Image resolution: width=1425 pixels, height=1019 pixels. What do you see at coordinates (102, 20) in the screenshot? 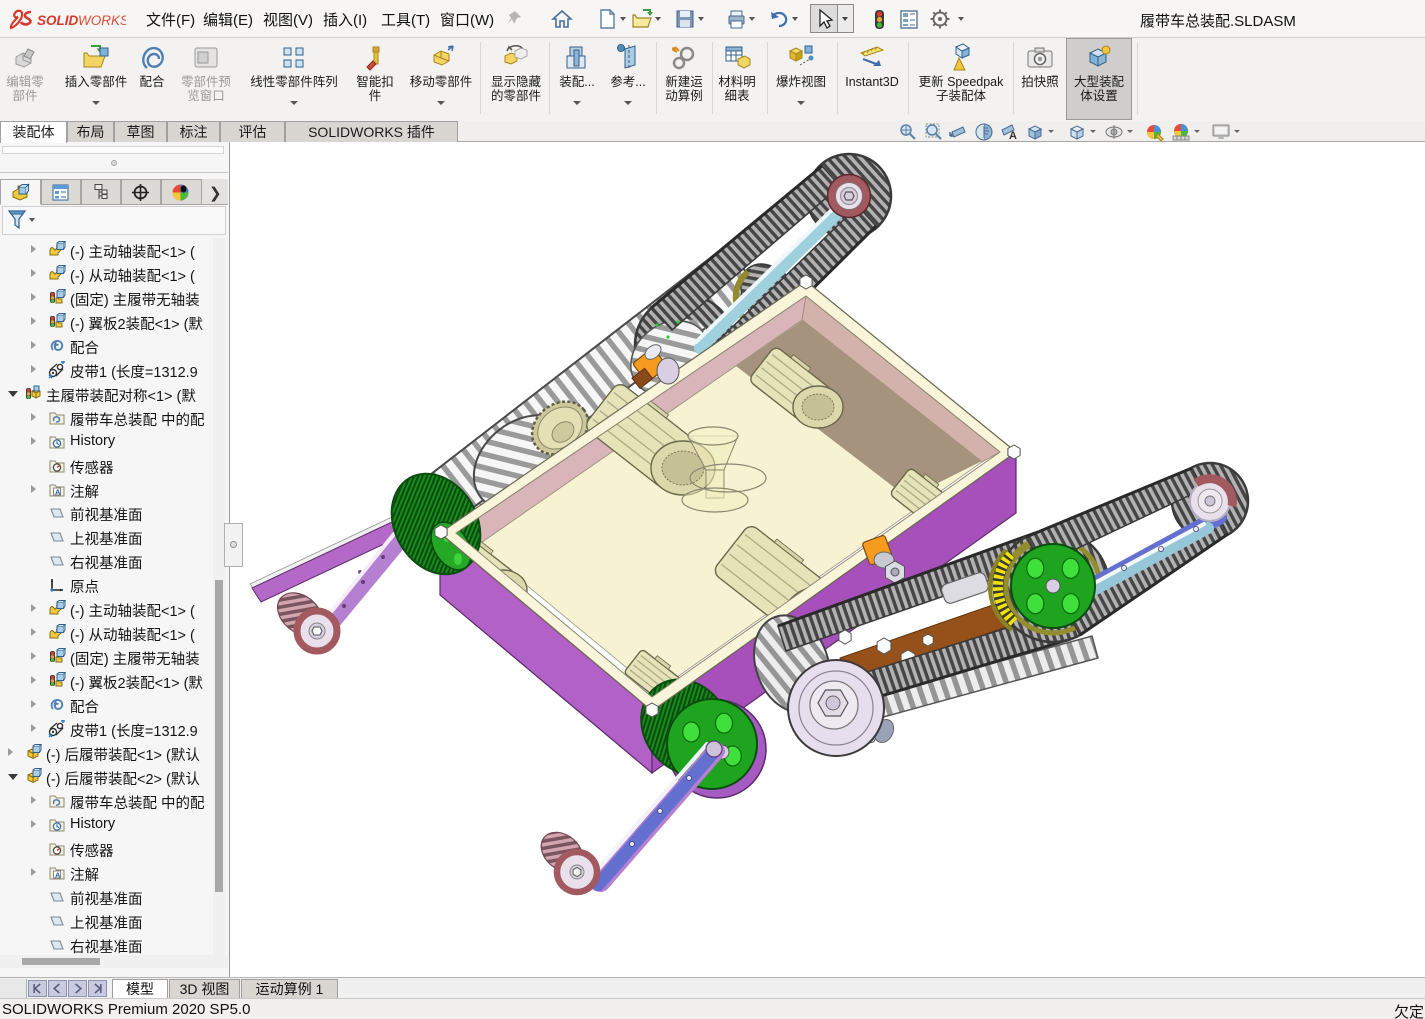
I see `svg-text: WORKS` at bounding box center [102, 20].